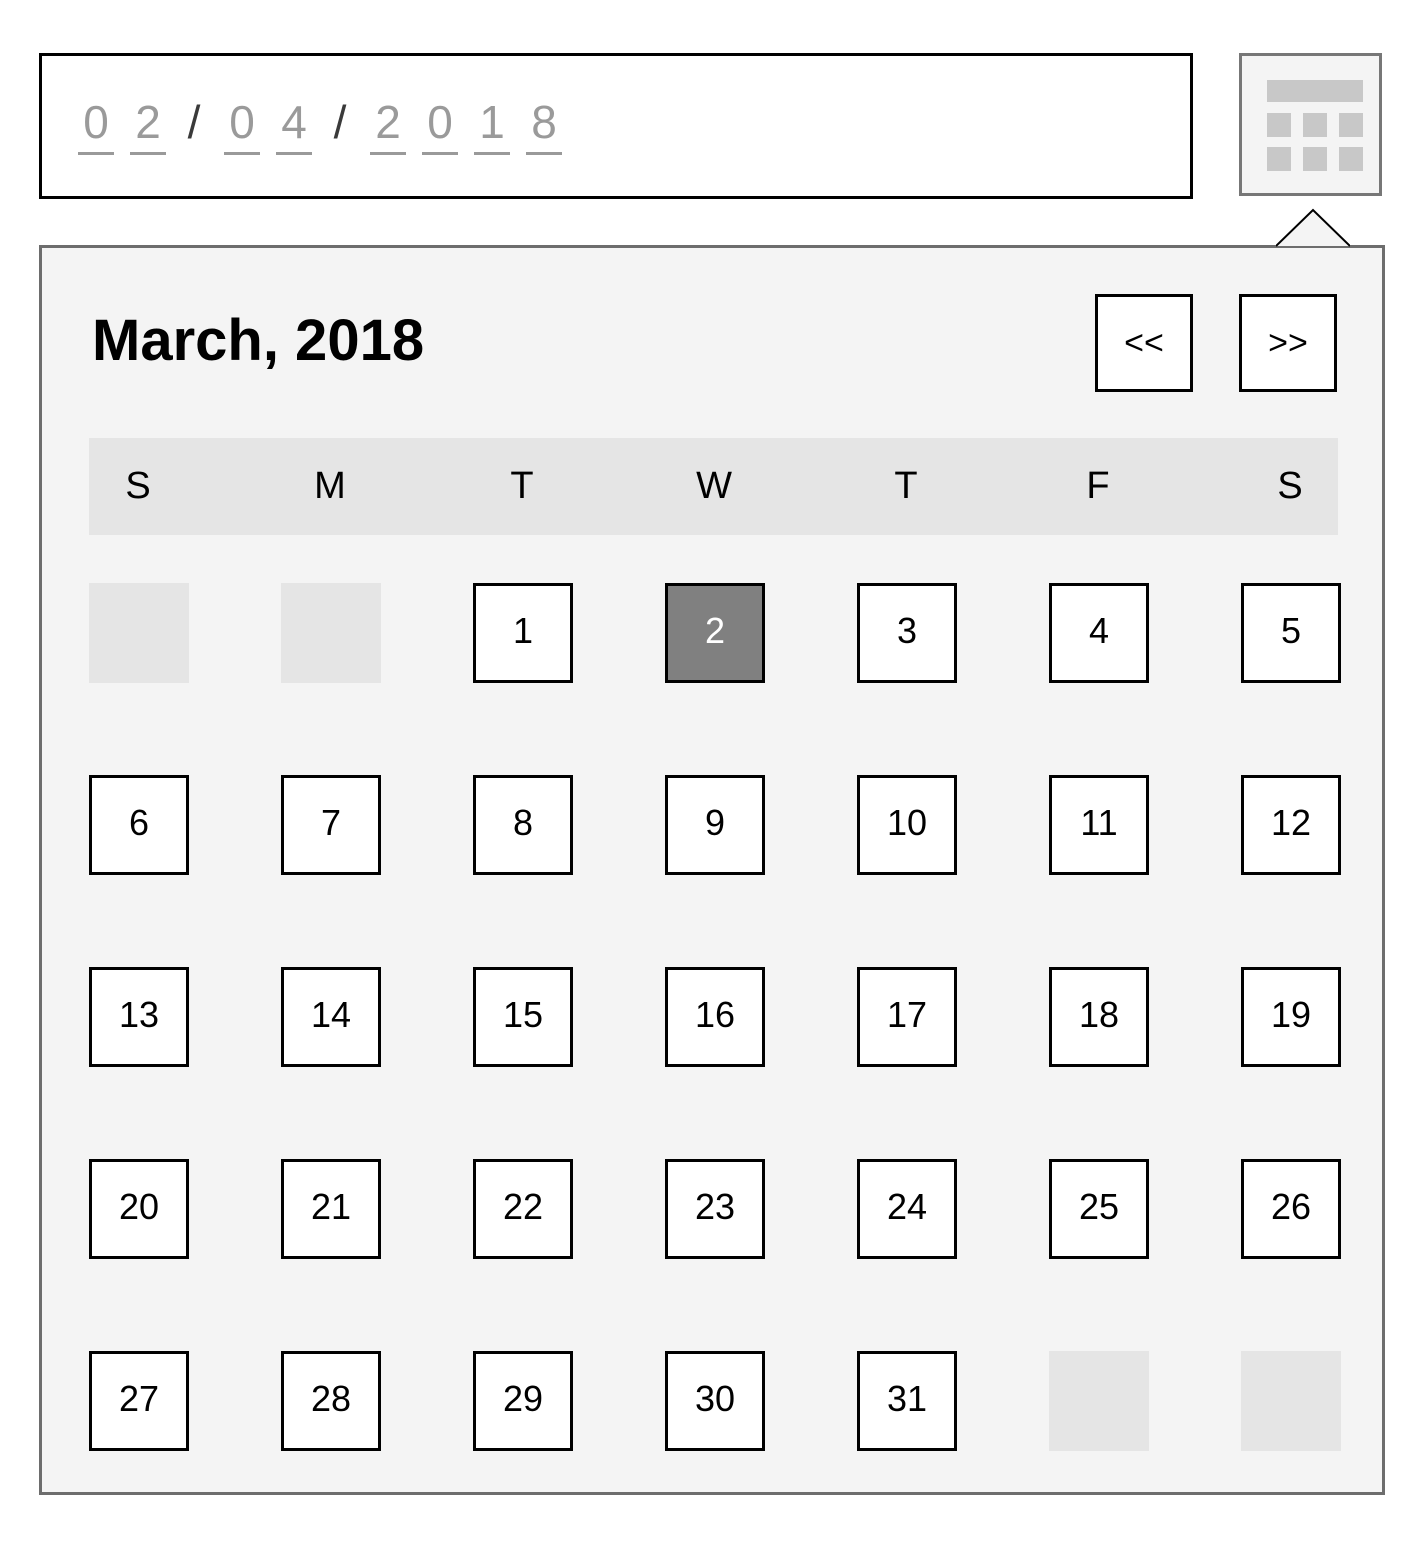  I want to click on weekday-header: S M T W T F S, so click(713, 486).